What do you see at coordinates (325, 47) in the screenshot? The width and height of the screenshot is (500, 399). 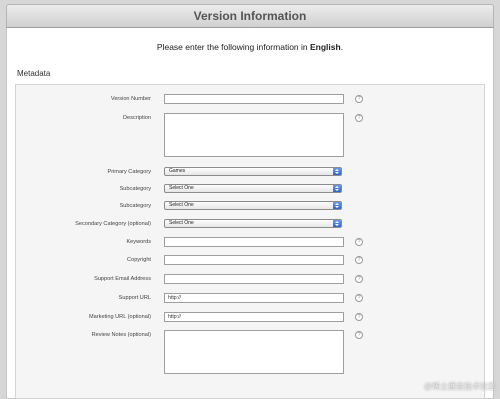 I see `intro-language: English` at bounding box center [325, 47].